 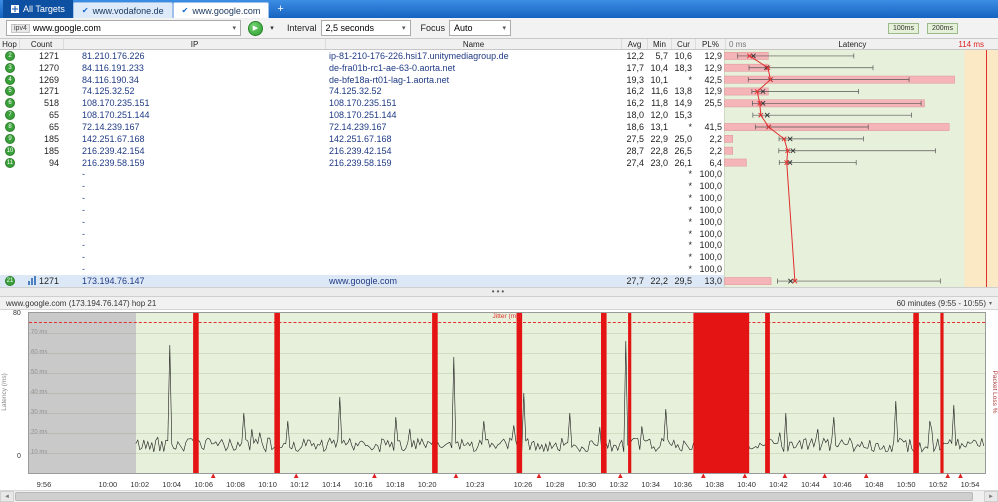 I want to click on header-name: Name, so click(x=474, y=44).